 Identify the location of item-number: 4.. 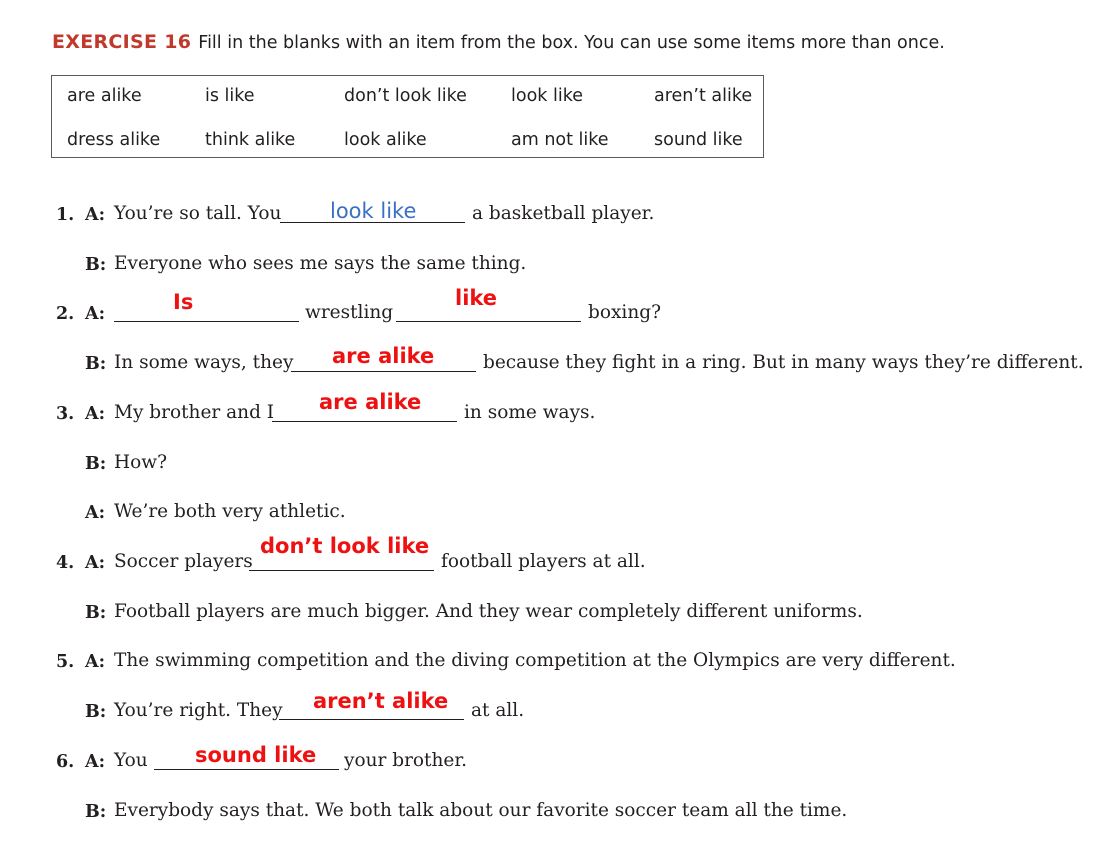
(65, 563).